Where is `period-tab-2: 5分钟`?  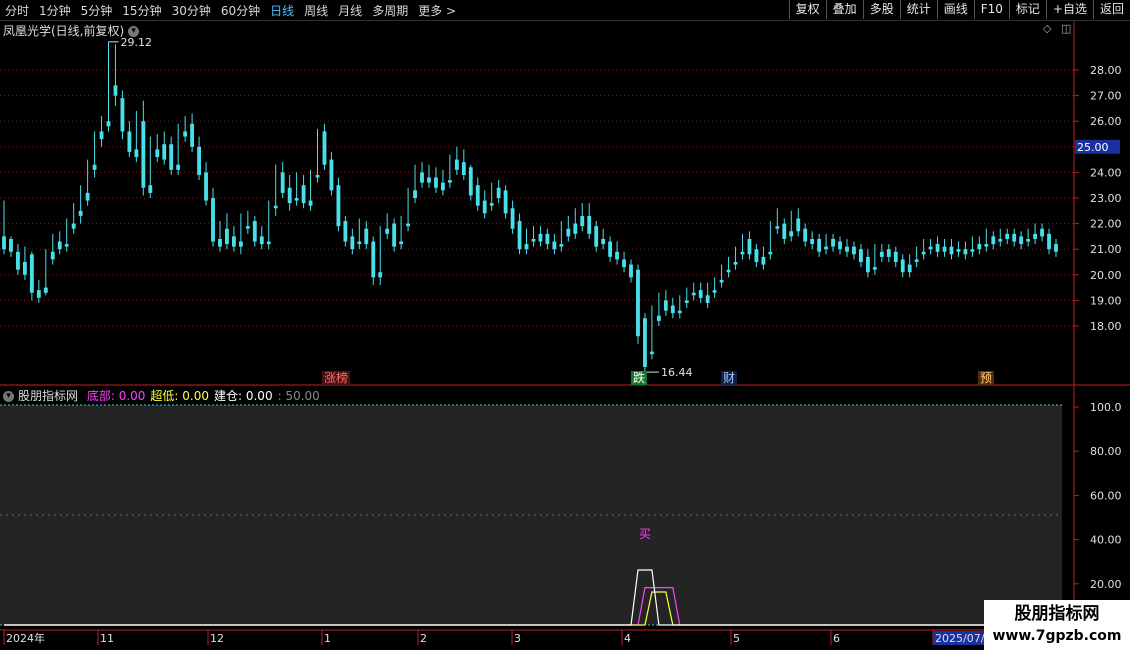 period-tab-2: 5分钟 is located at coordinates (97, 10).